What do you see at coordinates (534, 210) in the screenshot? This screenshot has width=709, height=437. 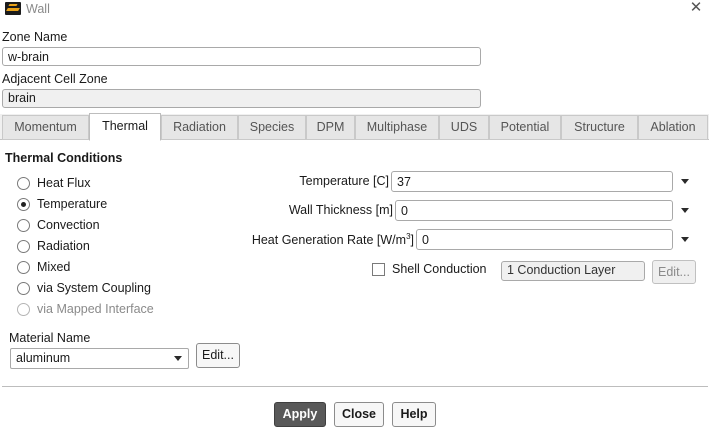 I see `wall-thickness-input` at bounding box center [534, 210].